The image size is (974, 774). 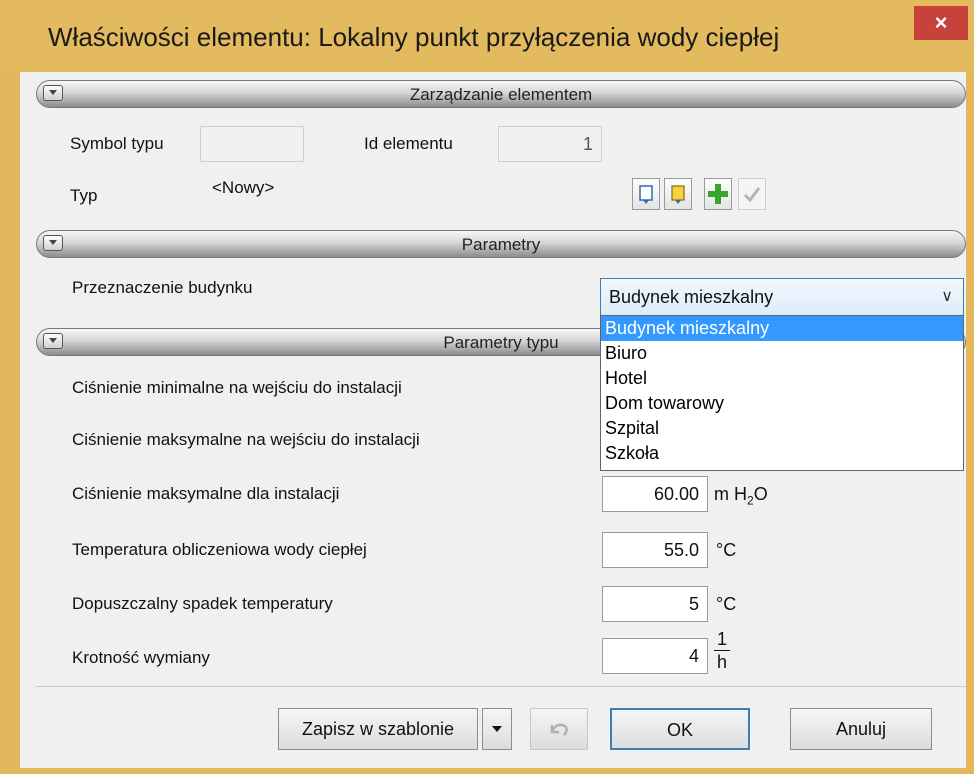 I want to click on section-management-label: Zarządzanie elementem, so click(x=501, y=94).